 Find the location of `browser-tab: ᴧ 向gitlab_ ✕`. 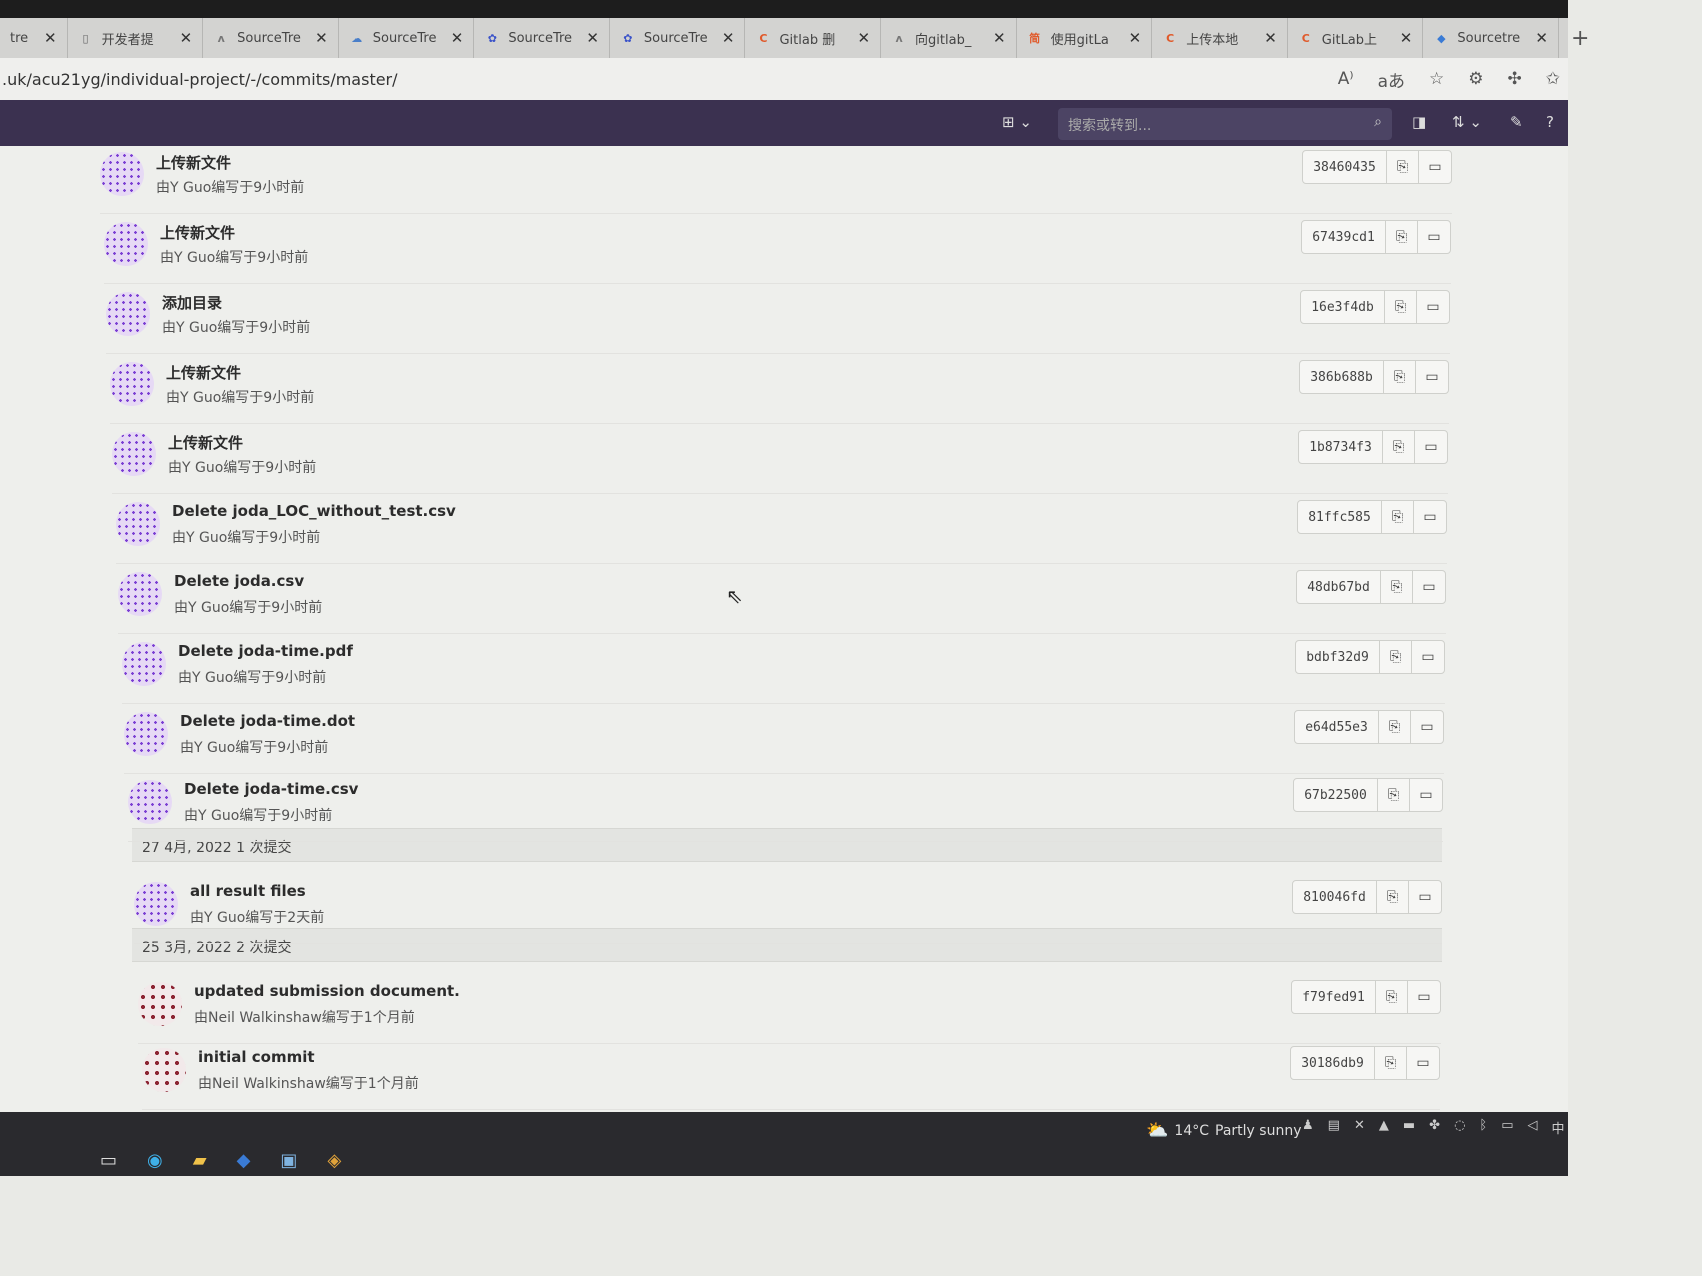

browser-tab: ᴧ 向gitlab_ ✕ is located at coordinates (949, 38).